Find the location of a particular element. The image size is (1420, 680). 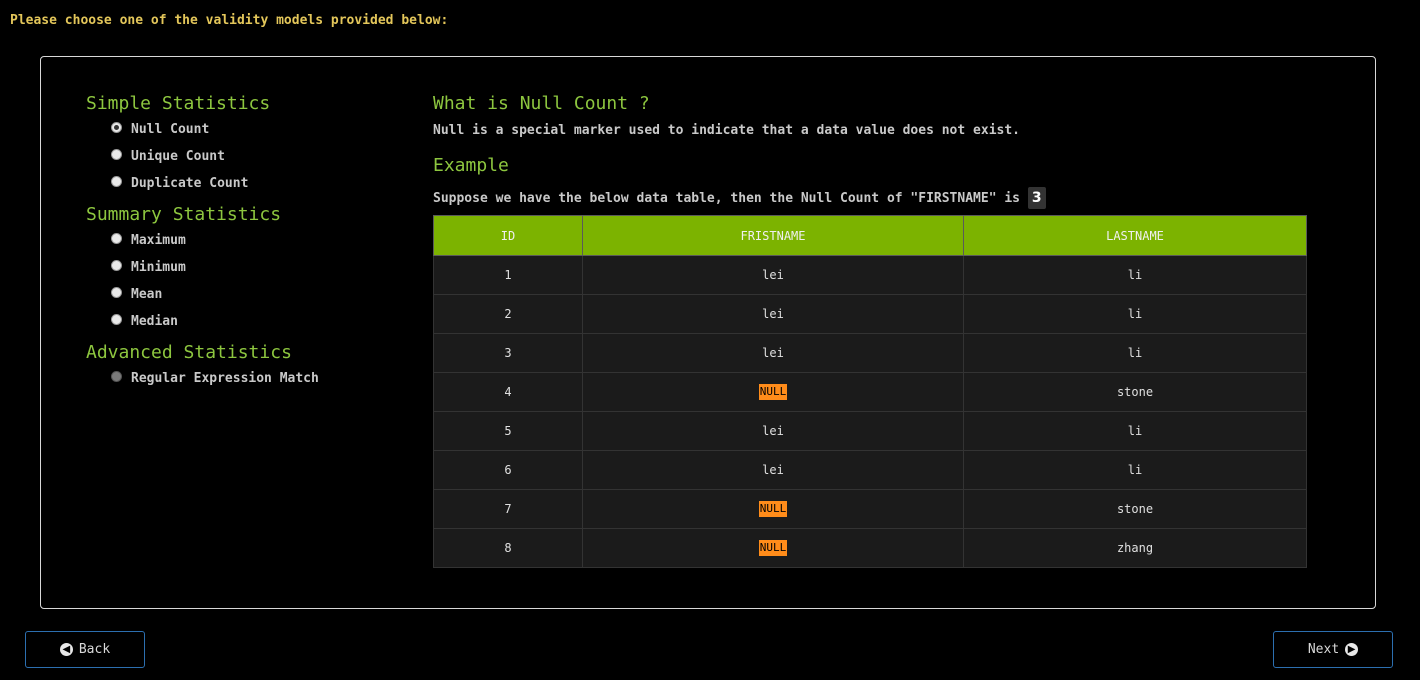

table-cell: 7 is located at coordinates (508, 509).